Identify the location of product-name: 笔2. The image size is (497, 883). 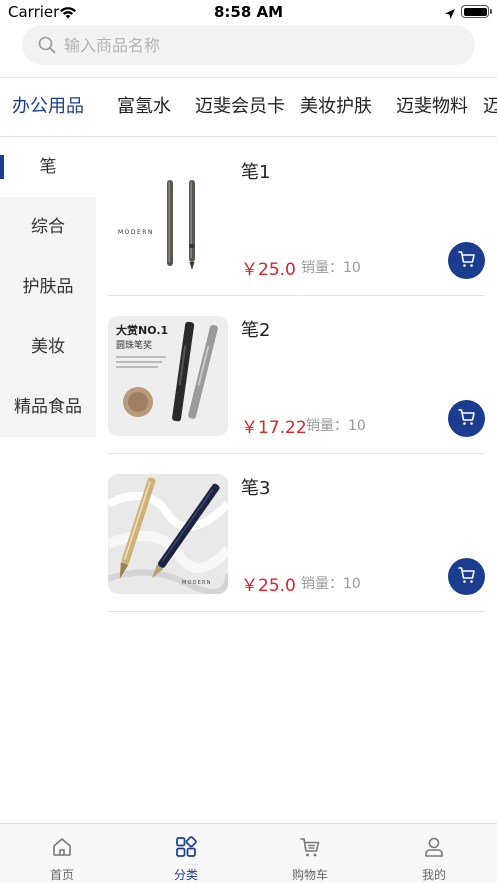
(255, 329).